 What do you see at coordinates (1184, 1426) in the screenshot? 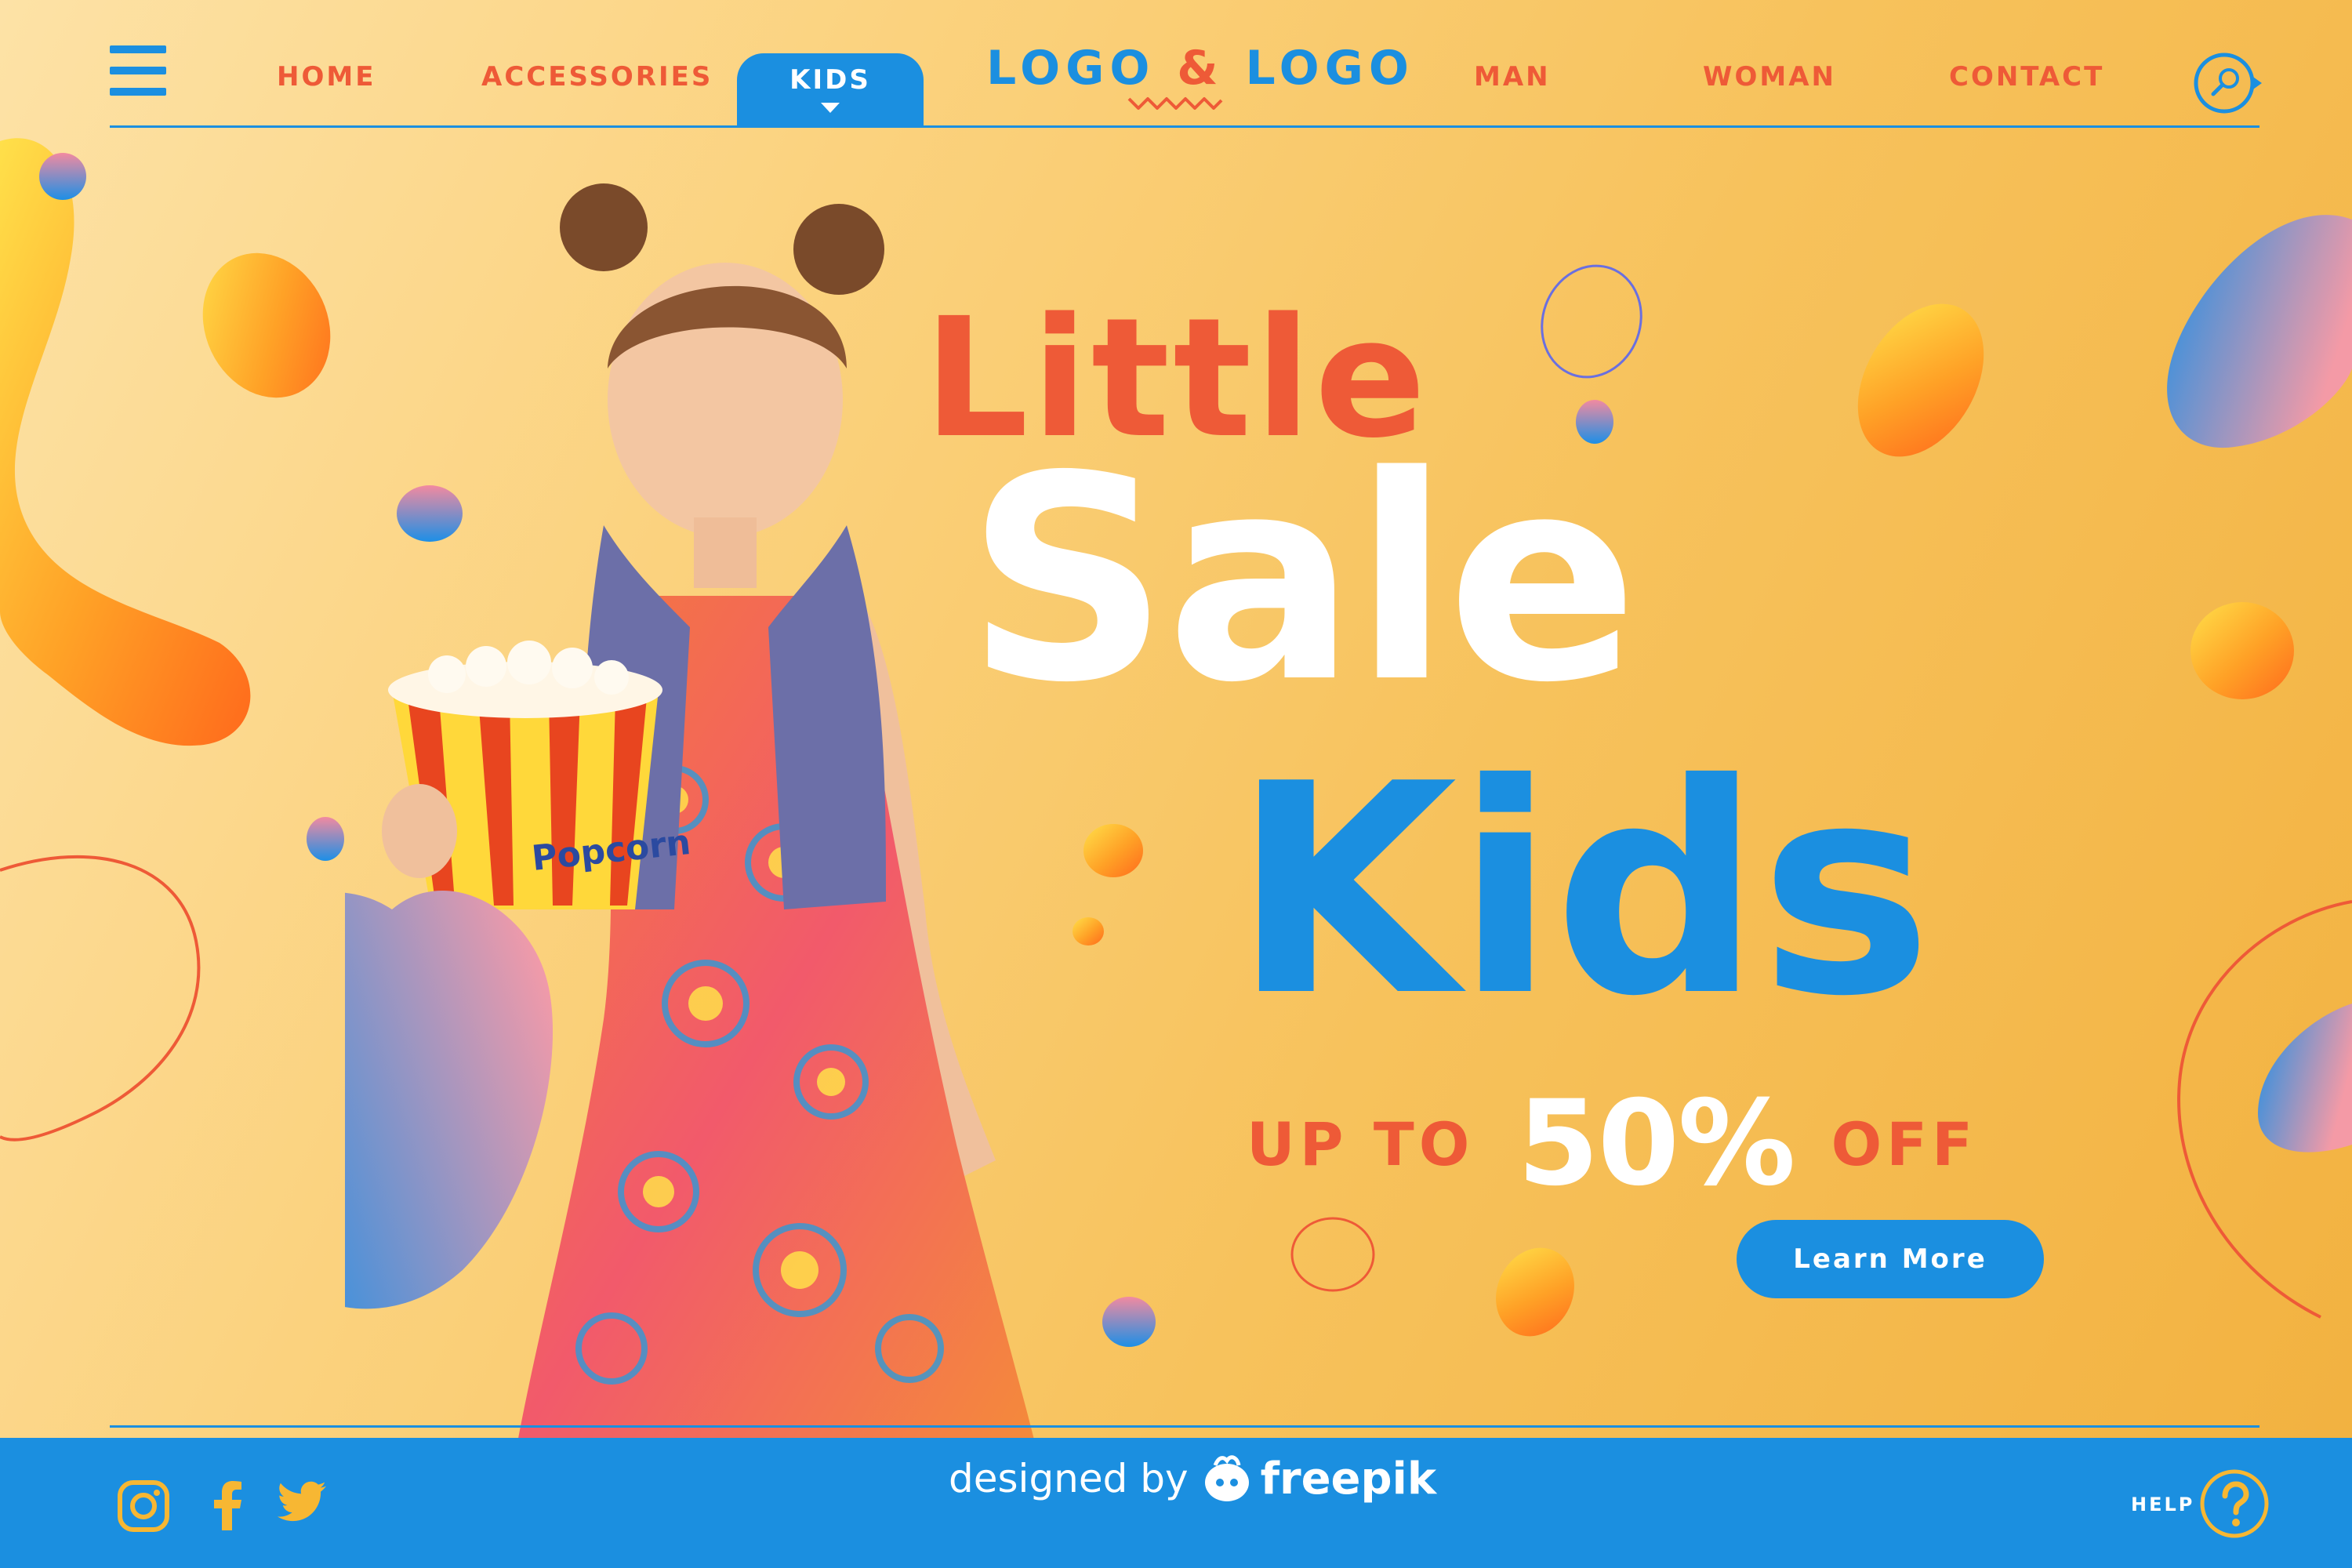
I see `footer-divider` at bounding box center [1184, 1426].